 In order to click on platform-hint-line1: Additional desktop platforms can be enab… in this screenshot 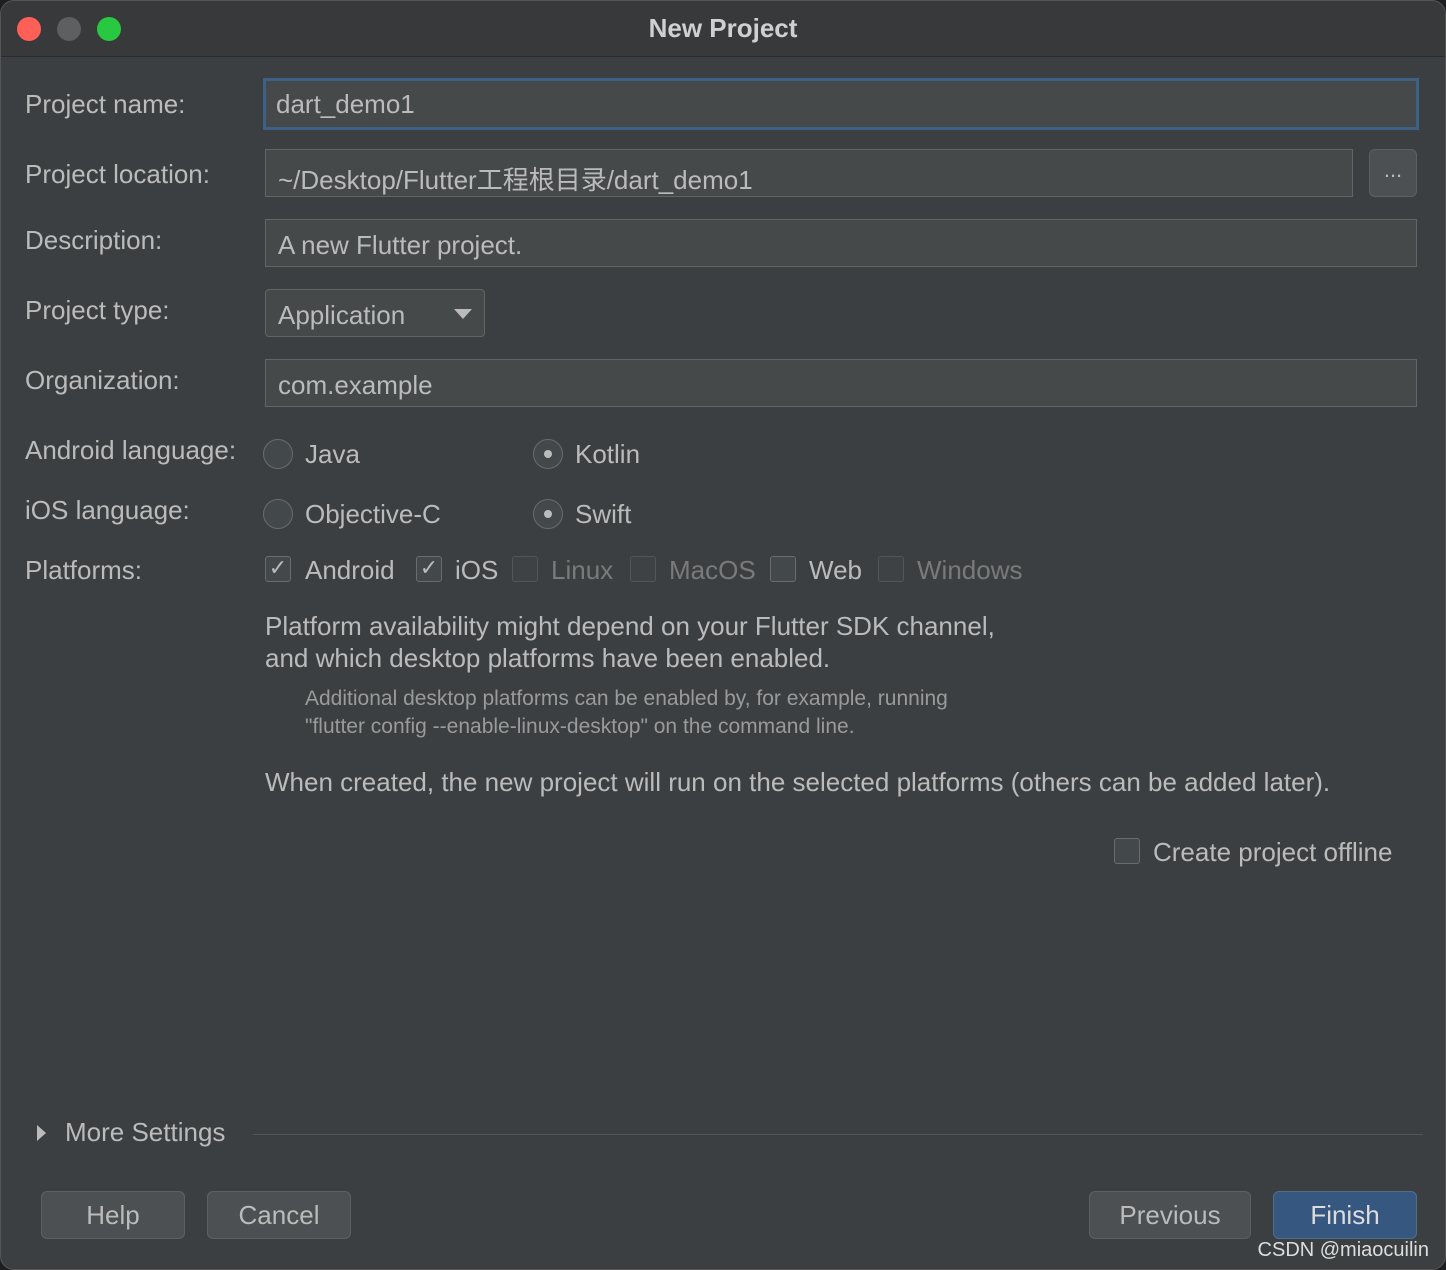, I will do `click(626, 698)`.